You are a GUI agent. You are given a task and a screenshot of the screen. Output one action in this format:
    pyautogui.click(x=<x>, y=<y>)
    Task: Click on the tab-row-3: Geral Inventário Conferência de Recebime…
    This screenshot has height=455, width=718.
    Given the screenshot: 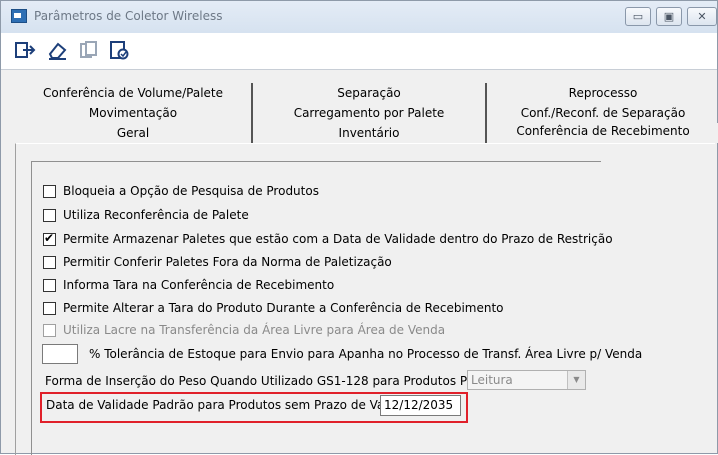 What is the action you would take?
    pyautogui.click(x=366, y=133)
    